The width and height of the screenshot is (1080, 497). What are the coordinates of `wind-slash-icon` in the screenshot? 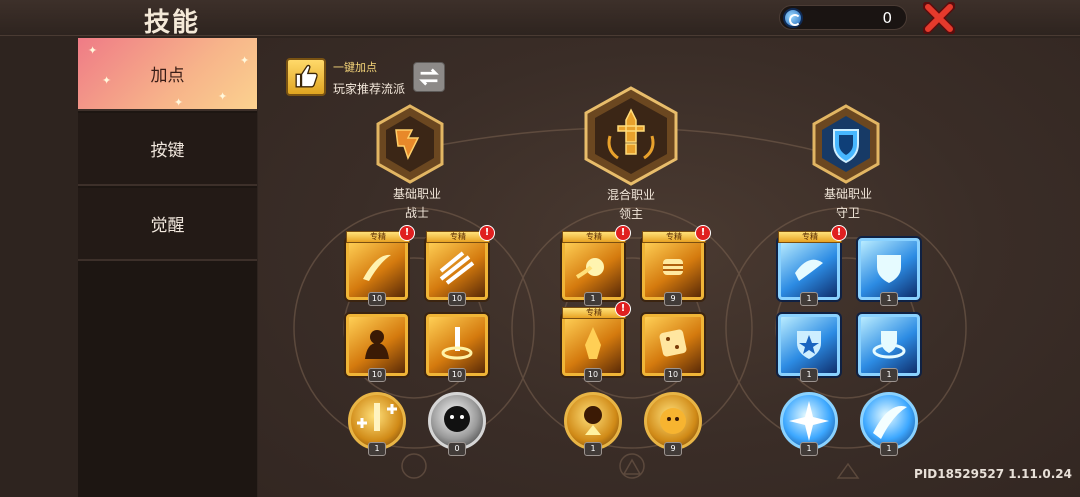 It's located at (890, 422).